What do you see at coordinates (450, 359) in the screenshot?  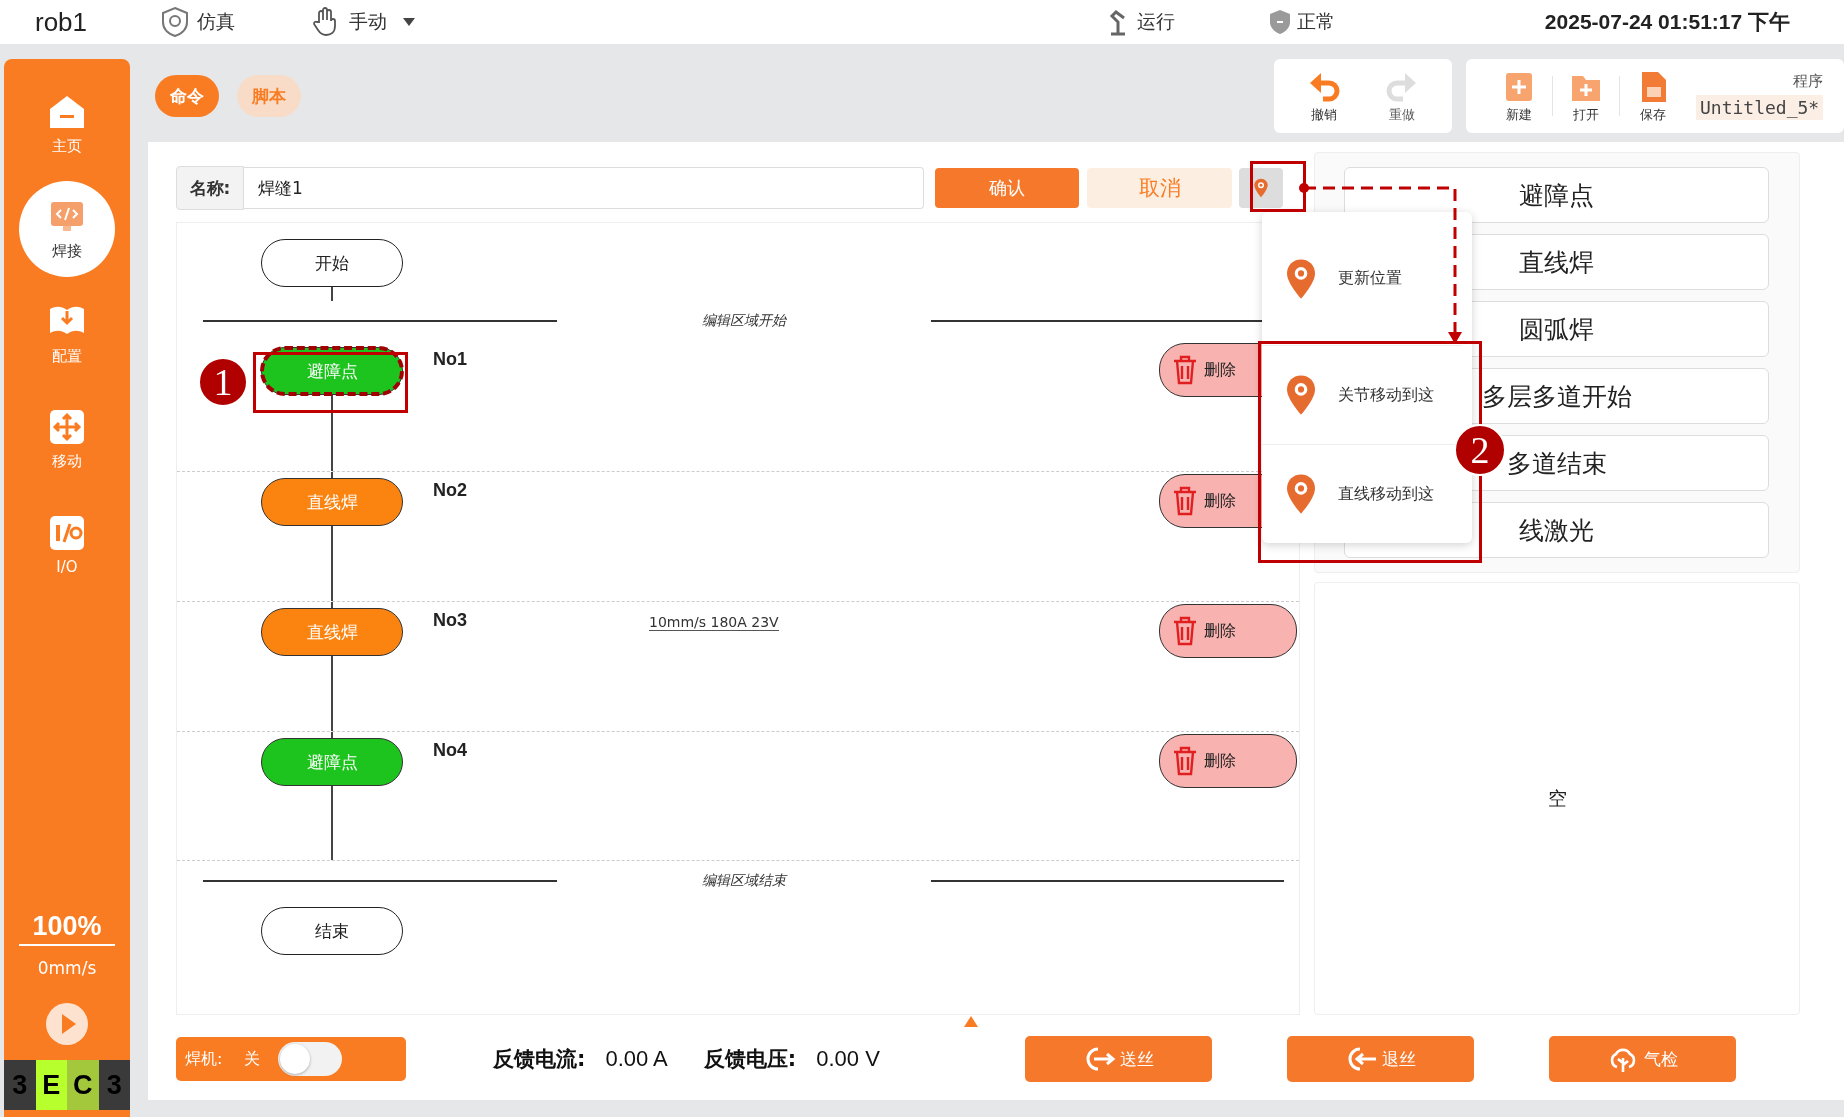 I see `step-number: No1` at bounding box center [450, 359].